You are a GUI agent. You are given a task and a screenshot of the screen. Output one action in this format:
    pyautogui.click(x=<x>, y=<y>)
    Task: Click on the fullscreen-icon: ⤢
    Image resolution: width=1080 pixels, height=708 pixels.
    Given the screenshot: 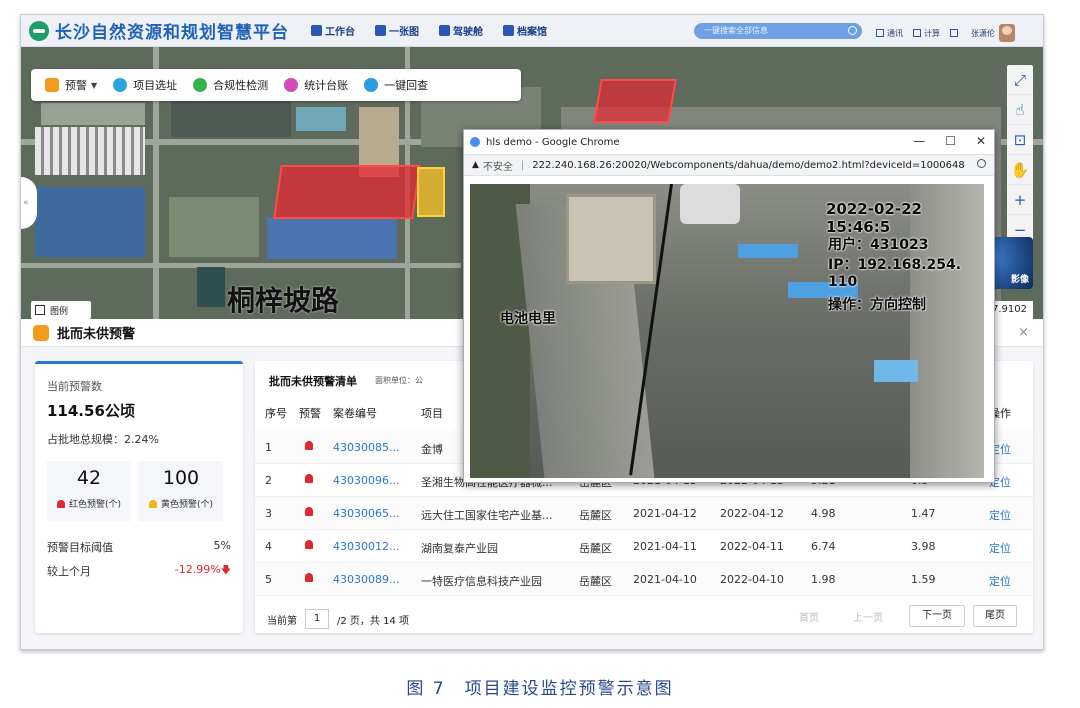 What is the action you would take?
    pyautogui.click(x=1020, y=80)
    